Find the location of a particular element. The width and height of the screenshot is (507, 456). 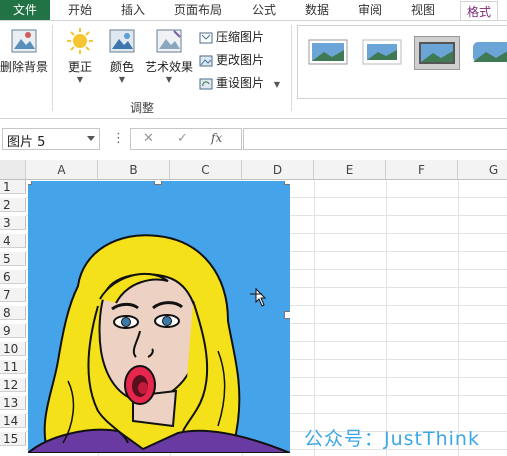

color-label: 颜色 is located at coordinates (121, 67).